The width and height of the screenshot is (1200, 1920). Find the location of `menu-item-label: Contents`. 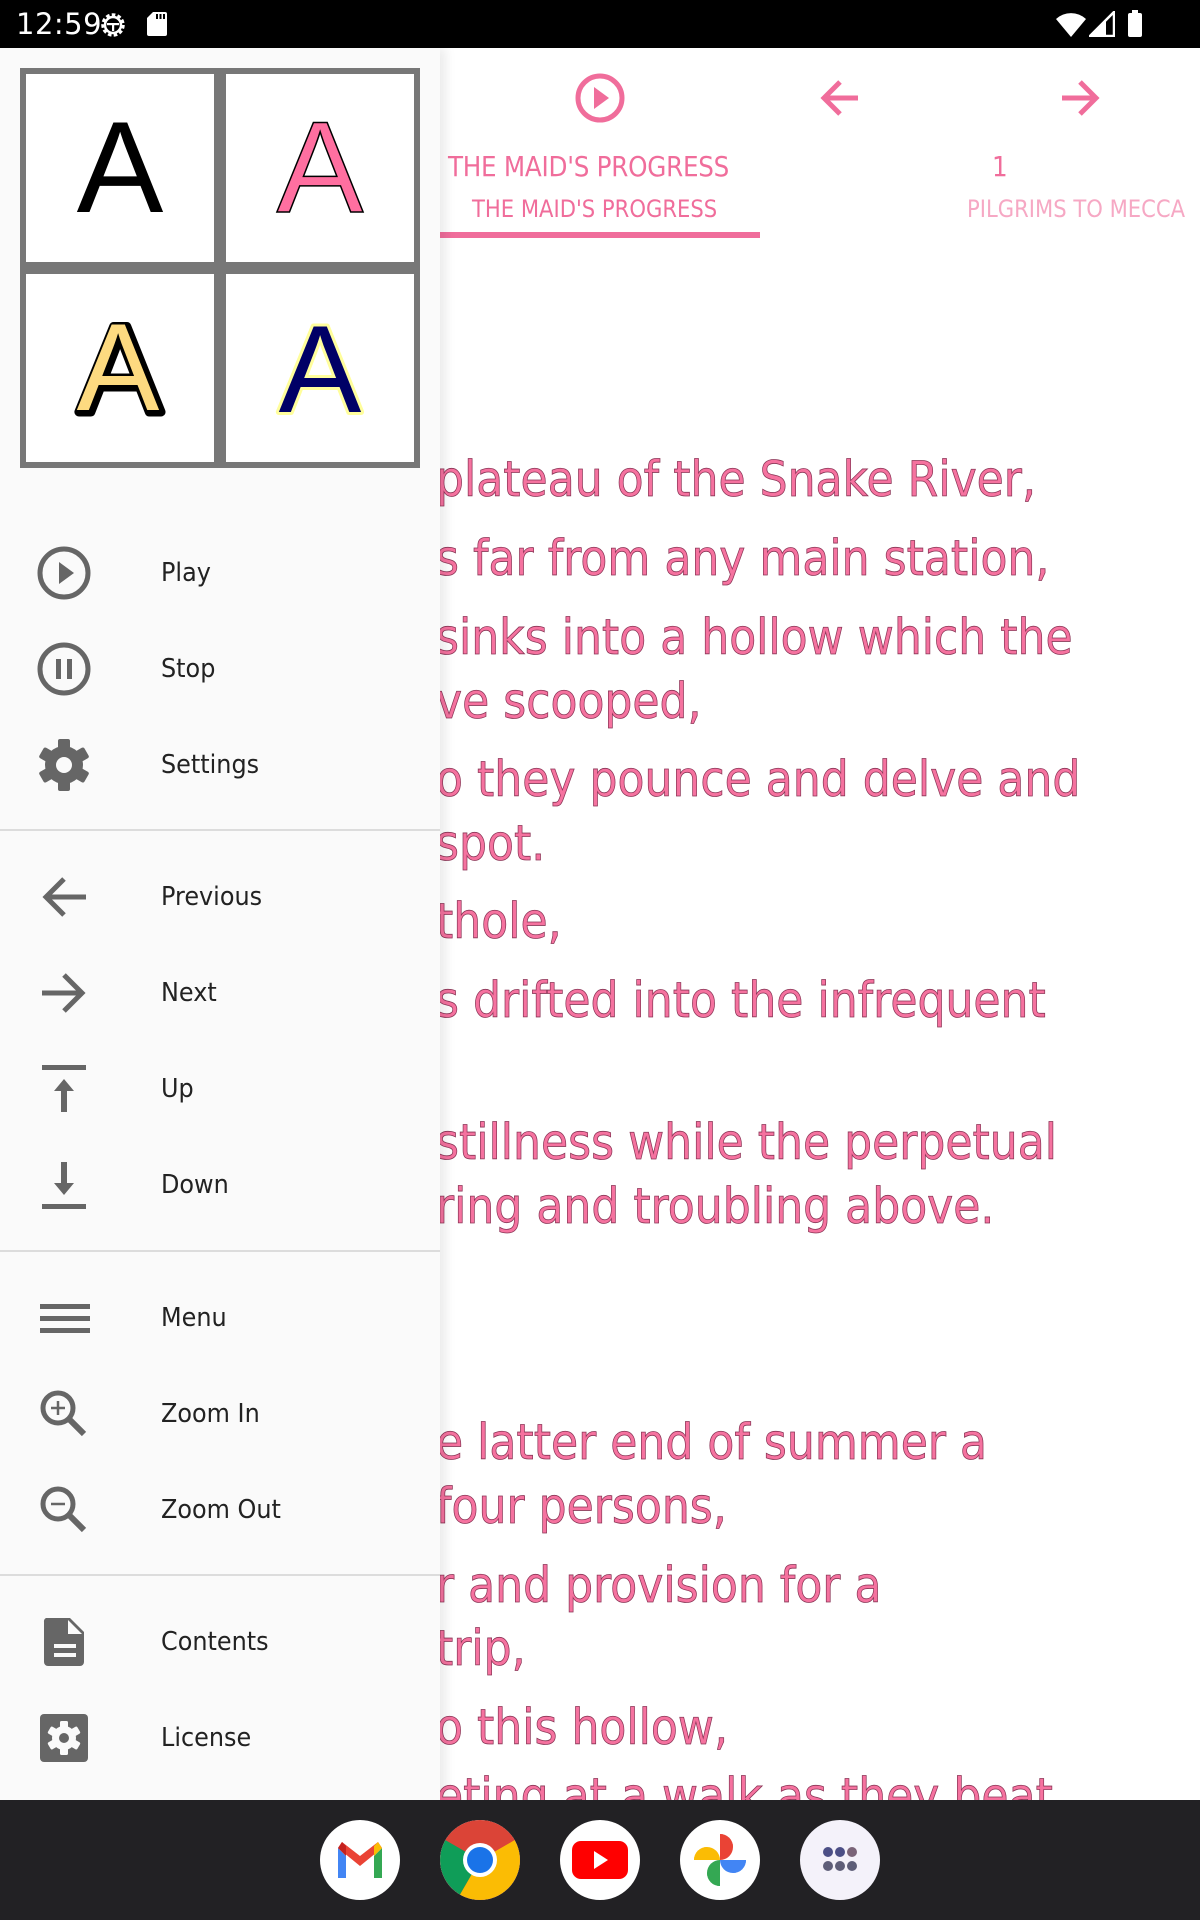

menu-item-label: Contents is located at coordinates (215, 1642).